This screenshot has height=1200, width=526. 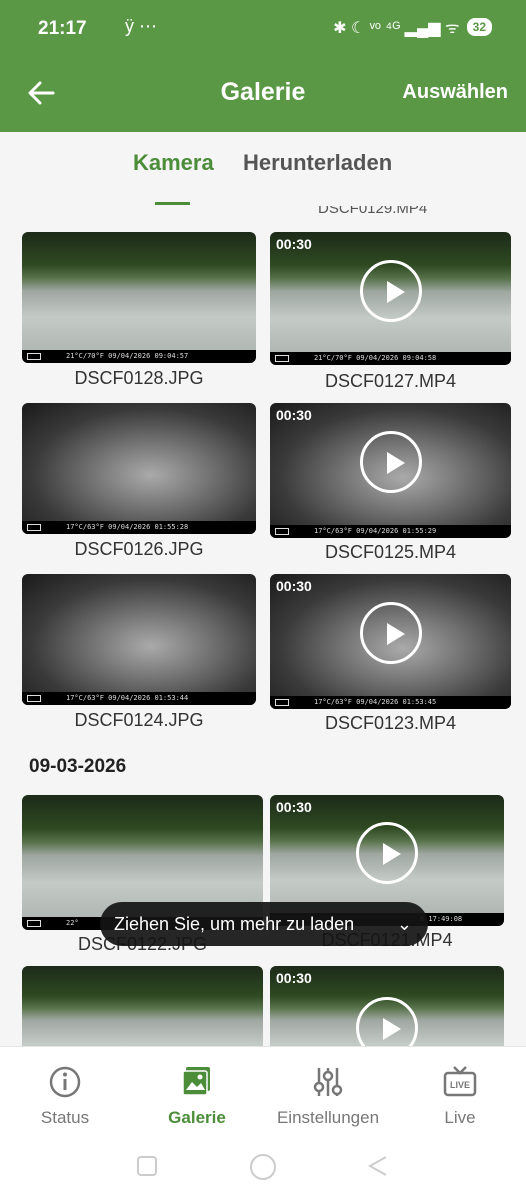 What do you see at coordinates (390, 531) in the screenshot?
I see `info-stamp: 17°C/63°F 09/04/2026 01:55:29` at bounding box center [390, 531].